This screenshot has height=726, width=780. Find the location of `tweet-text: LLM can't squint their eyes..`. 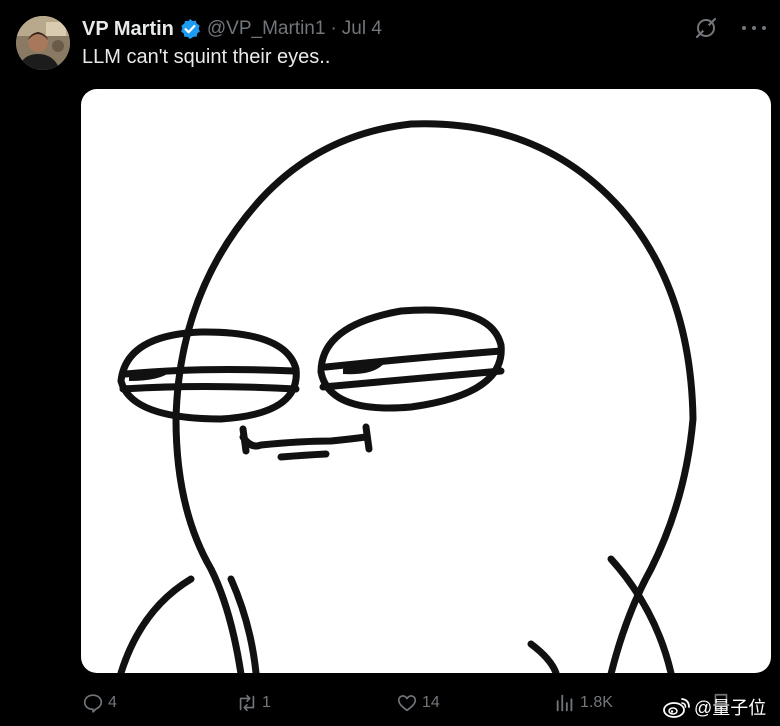

tweet-text: LLM can't squint their eyes.. is located at coordinates (206, 57).